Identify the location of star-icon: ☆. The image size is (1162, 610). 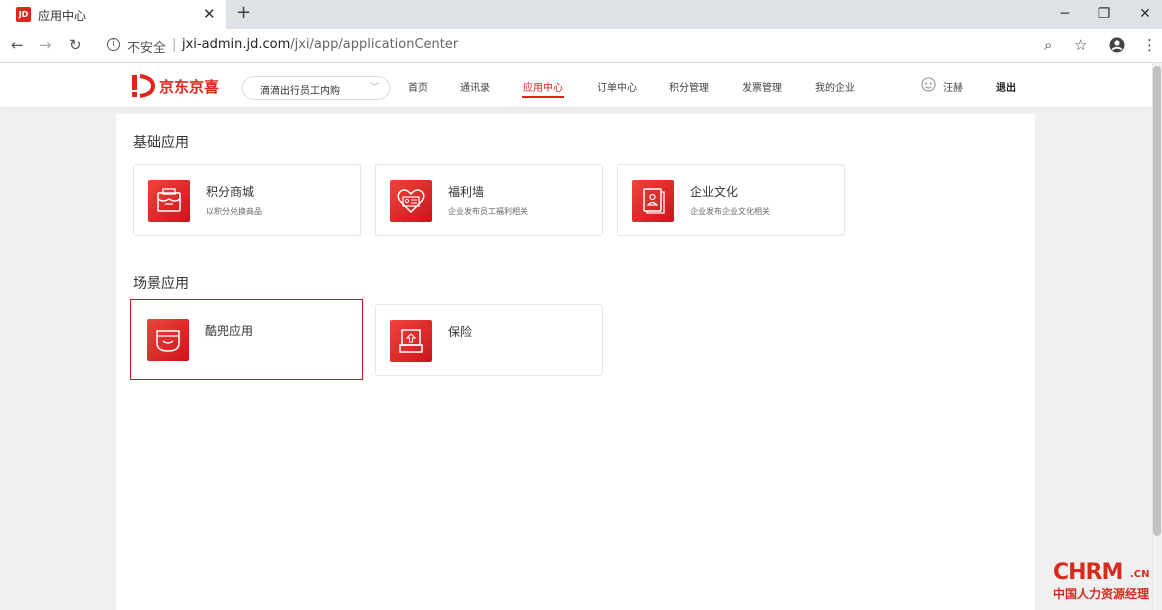
(1080, 45).